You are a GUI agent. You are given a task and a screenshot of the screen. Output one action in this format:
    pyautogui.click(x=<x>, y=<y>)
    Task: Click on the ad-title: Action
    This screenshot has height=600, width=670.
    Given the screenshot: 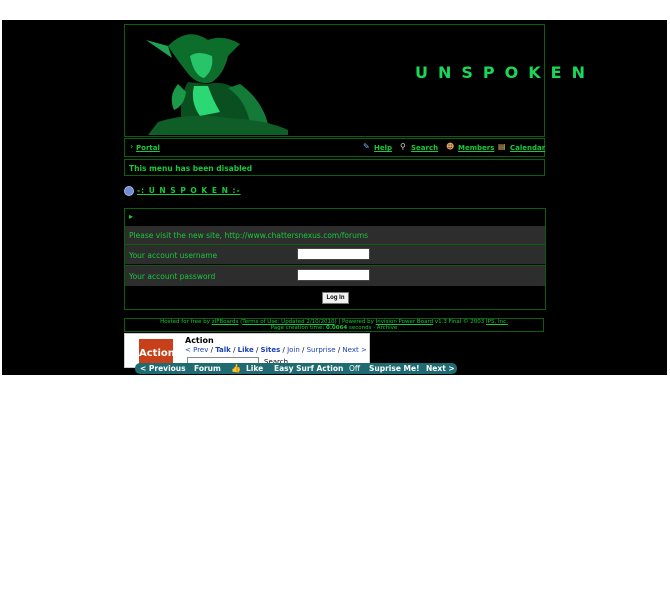 What is the action you would take?
    pyautogui.click(x=199, y=340)
    